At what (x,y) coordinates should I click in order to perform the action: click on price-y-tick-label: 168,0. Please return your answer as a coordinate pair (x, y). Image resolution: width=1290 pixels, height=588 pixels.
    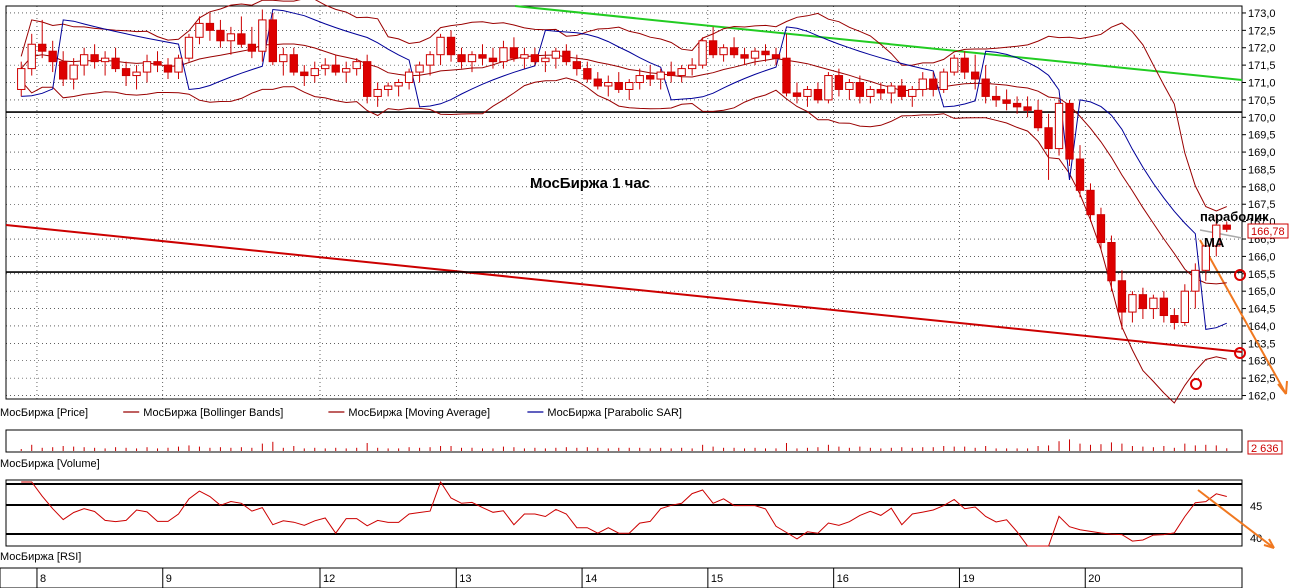
    Looking at the image, I should click on (1262, 188).